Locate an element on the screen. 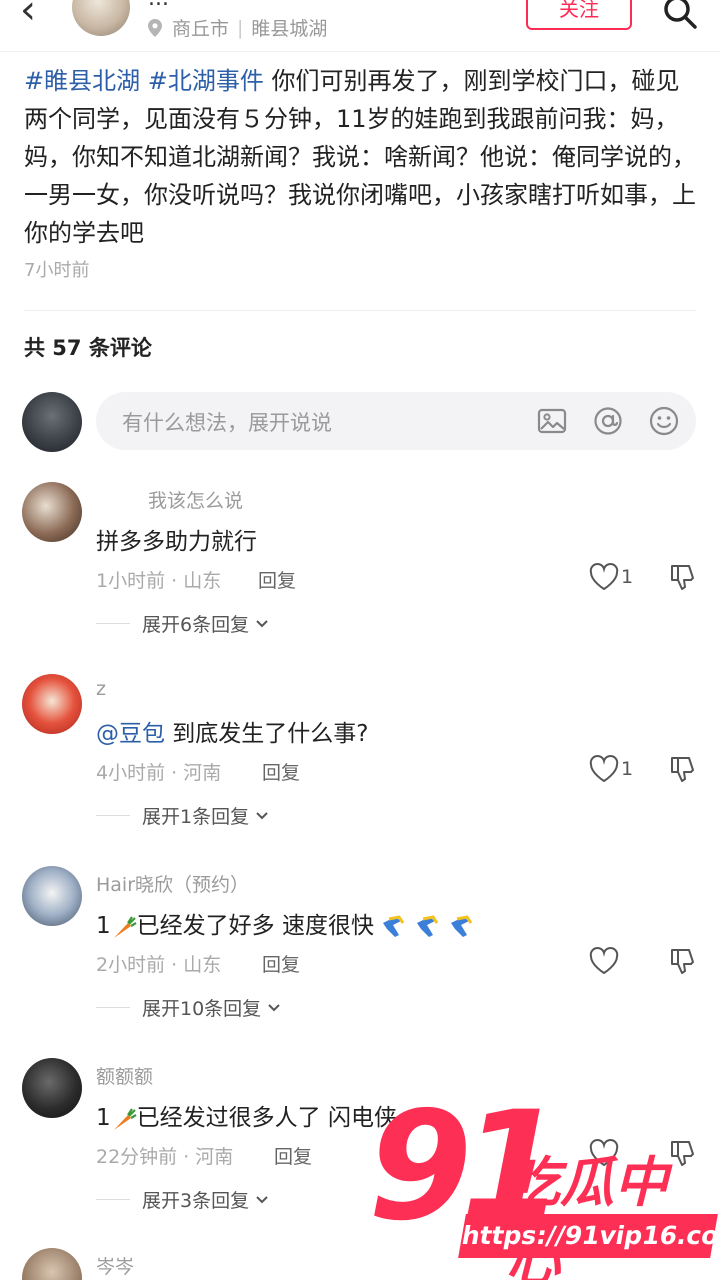 Image resolution: width=720 pixels, height=1280 pixels. expand-replies-label: 展开1条回复 is located at coordinates (196, 817).